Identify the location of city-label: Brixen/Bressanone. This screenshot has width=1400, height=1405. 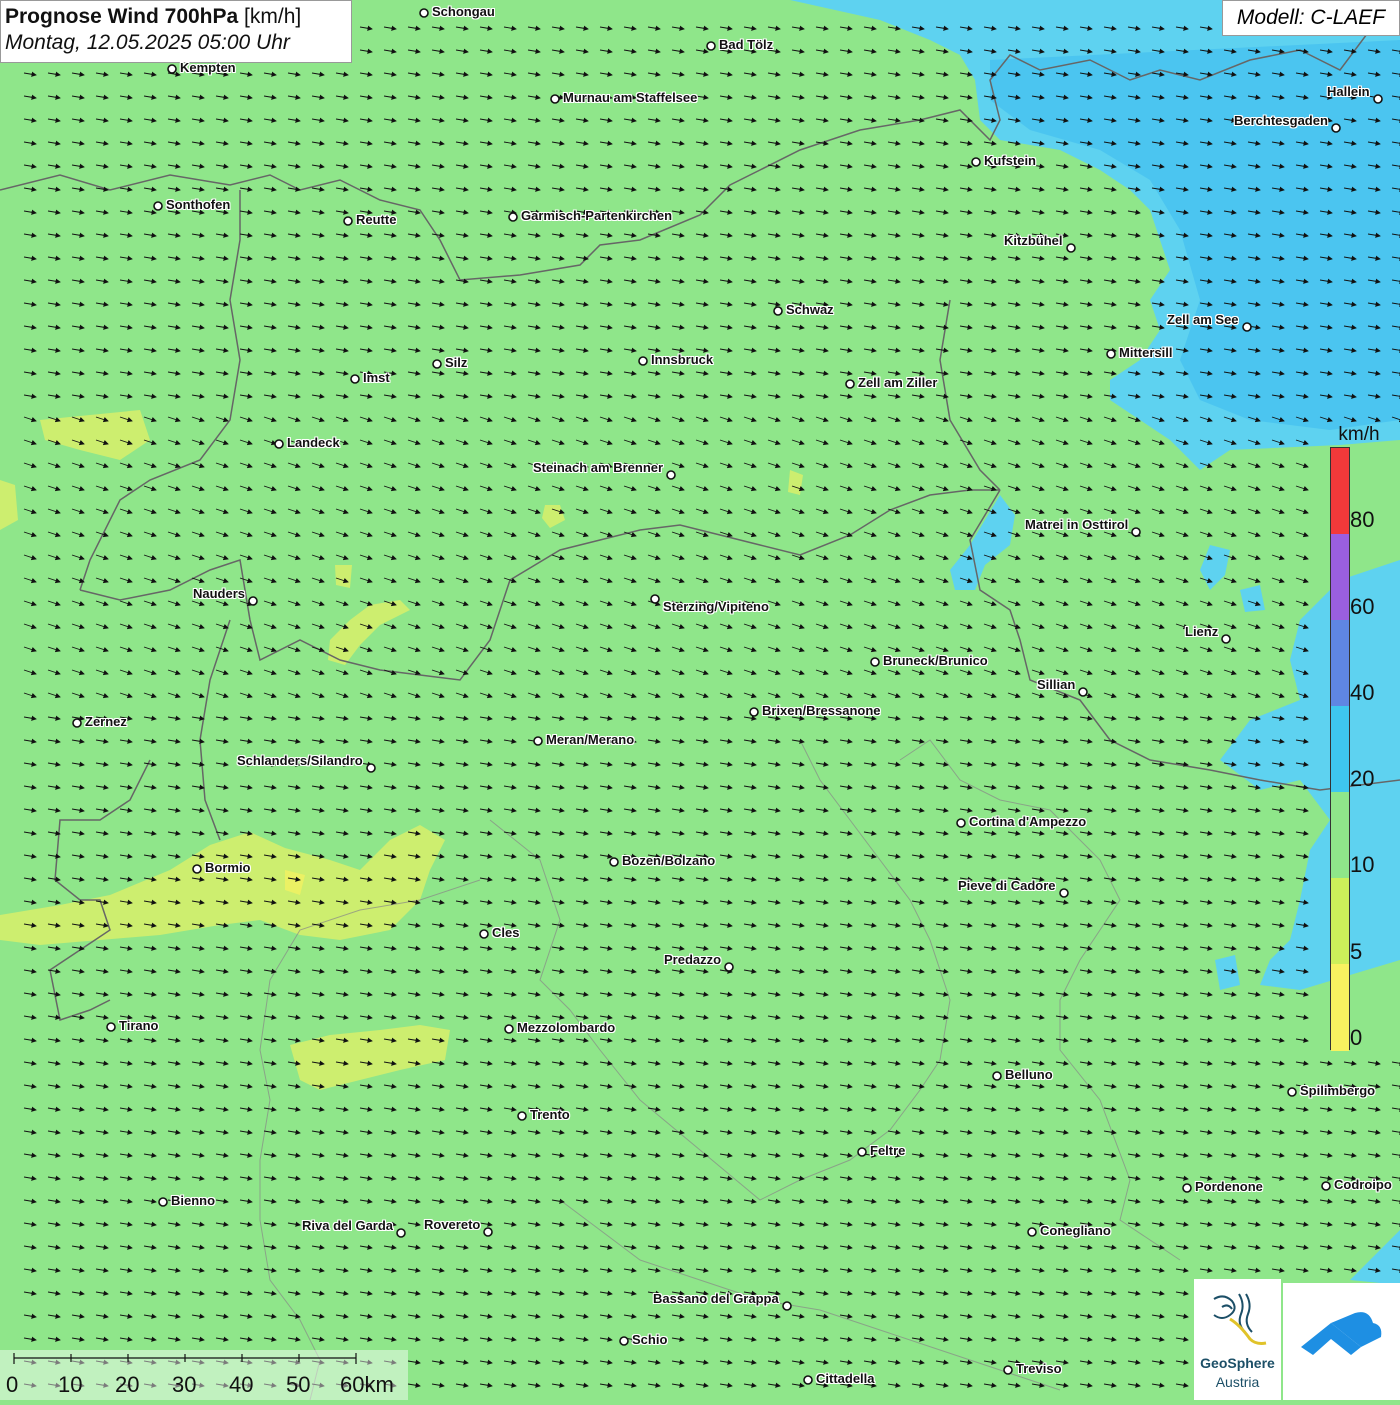
(821, 710).